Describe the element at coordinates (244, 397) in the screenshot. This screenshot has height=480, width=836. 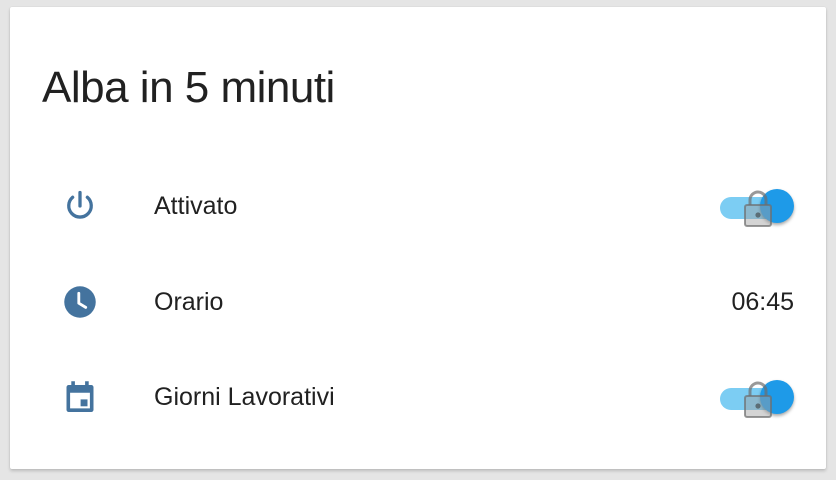
I see `row-label-giorni-lavorativi: Giorni Lavorativi` at that location.